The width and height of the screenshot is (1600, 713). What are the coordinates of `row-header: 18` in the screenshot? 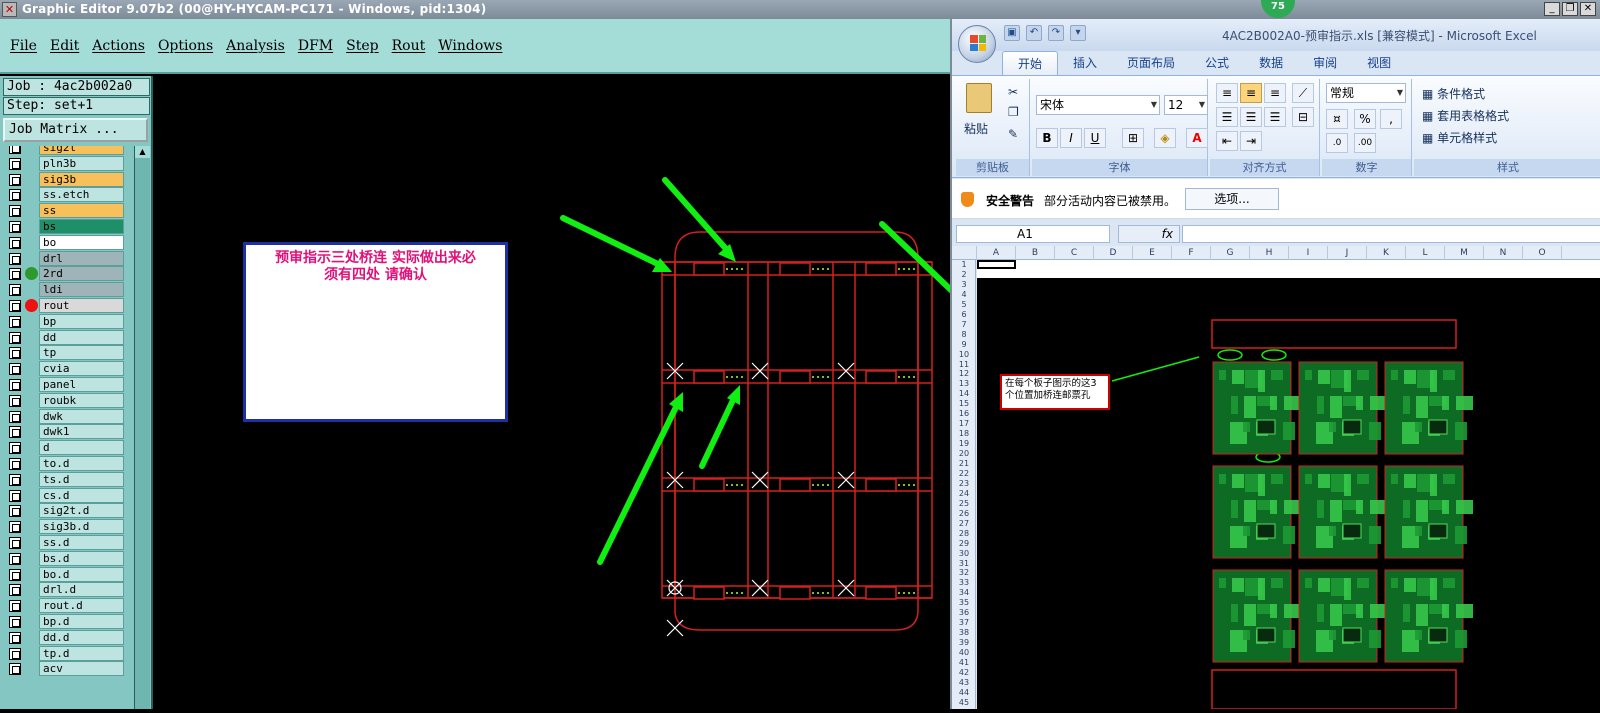 It's located at (963, 434).